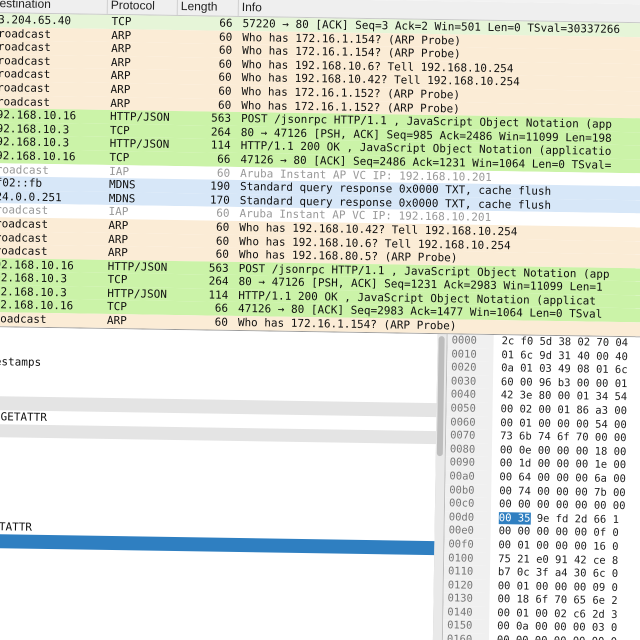 This screenshot has width=640, height=640. What do you see at coordinates (553, 637) in the screenshot?
I see `hex-bytes: 00 00 00 00 00 00 0` at bounding box center [553, 637].